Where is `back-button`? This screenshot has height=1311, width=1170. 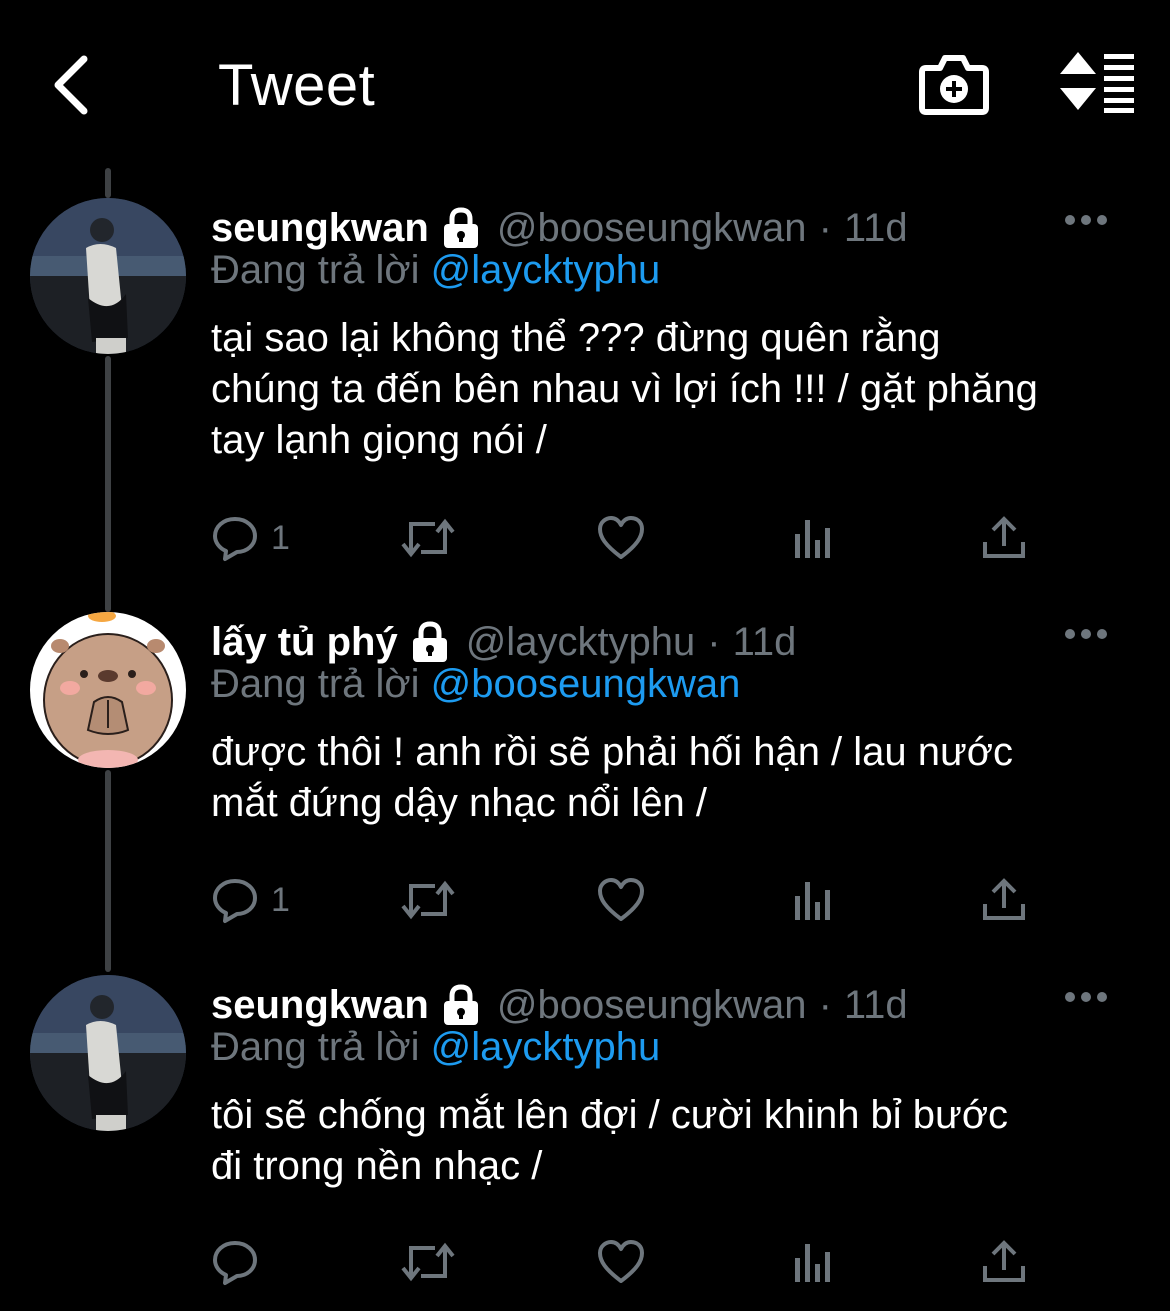 back-button is located at coordinates (70, 85).